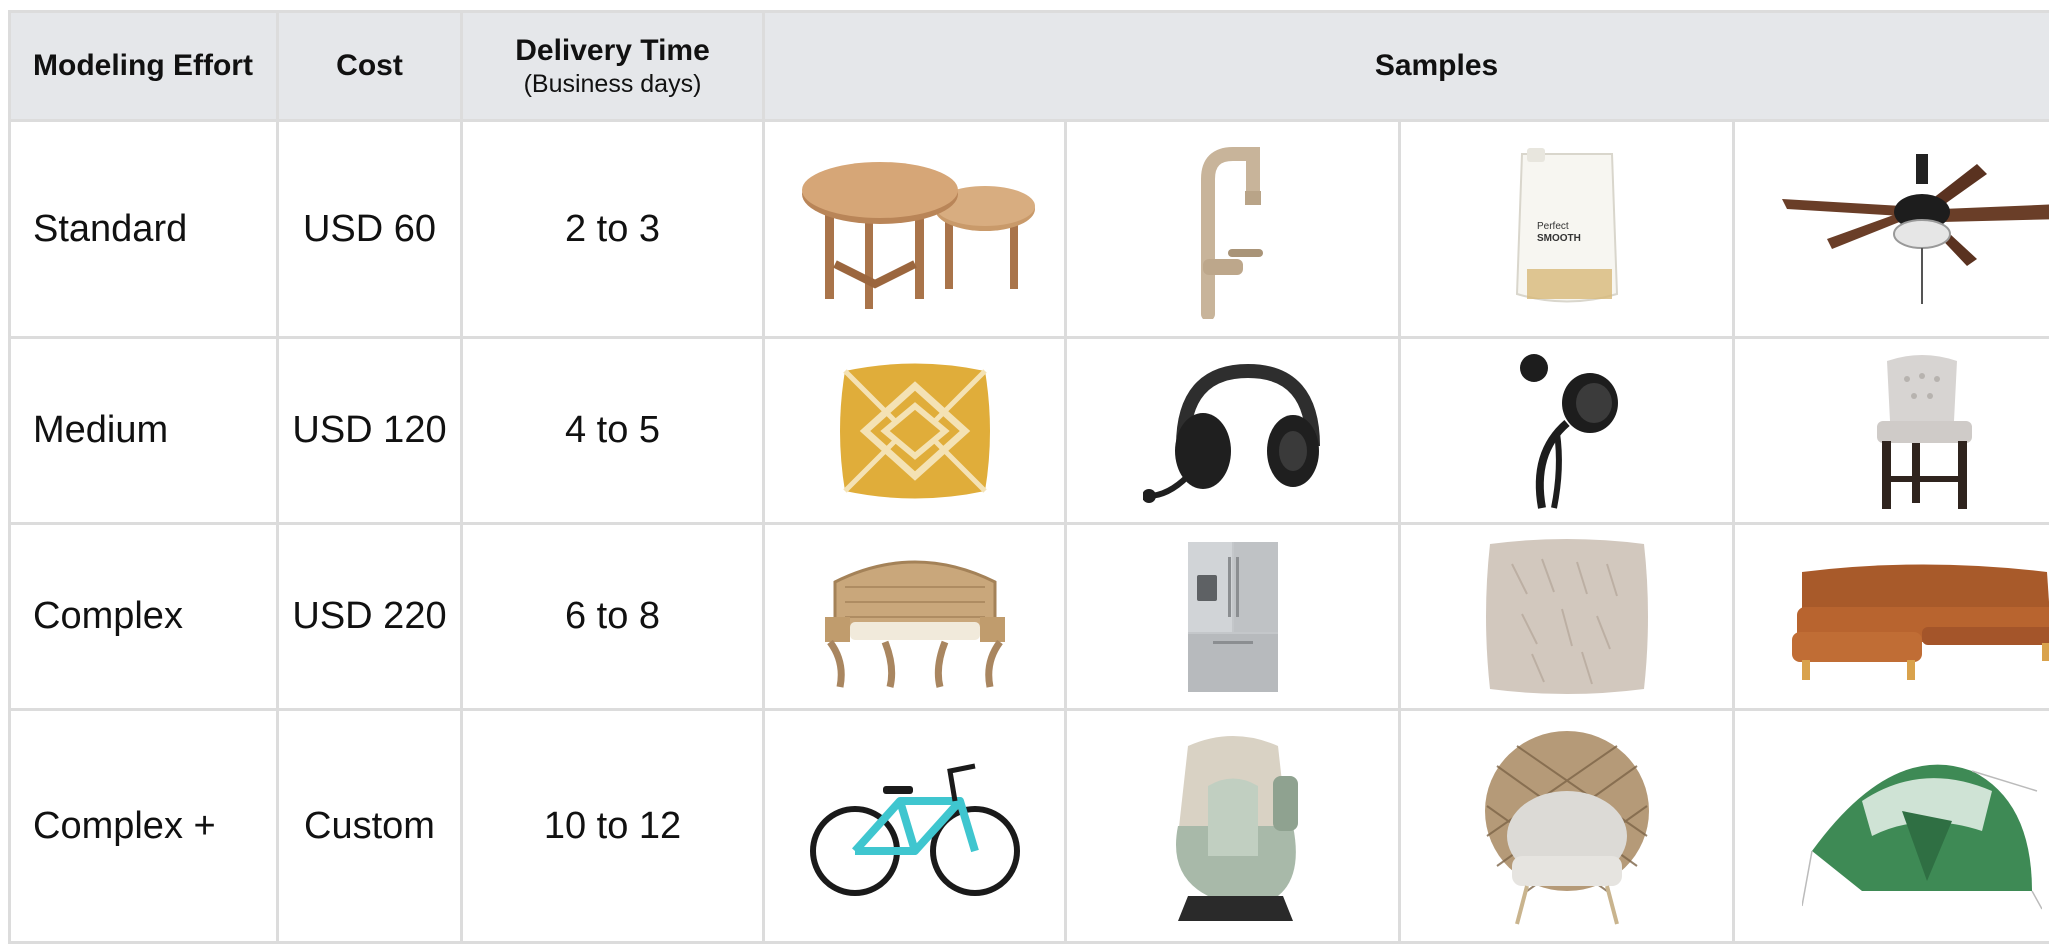 This screenshot has height=949, width=2049. Describe the element at coordinates (143, 826) in the screenshot. I see `effort-cell: Complex +` at that location.